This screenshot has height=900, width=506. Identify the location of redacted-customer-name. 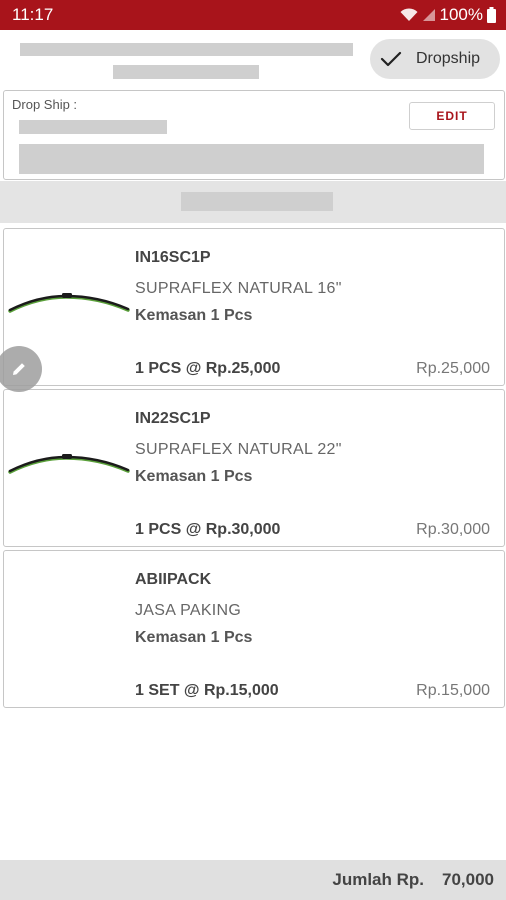
(186, 49).